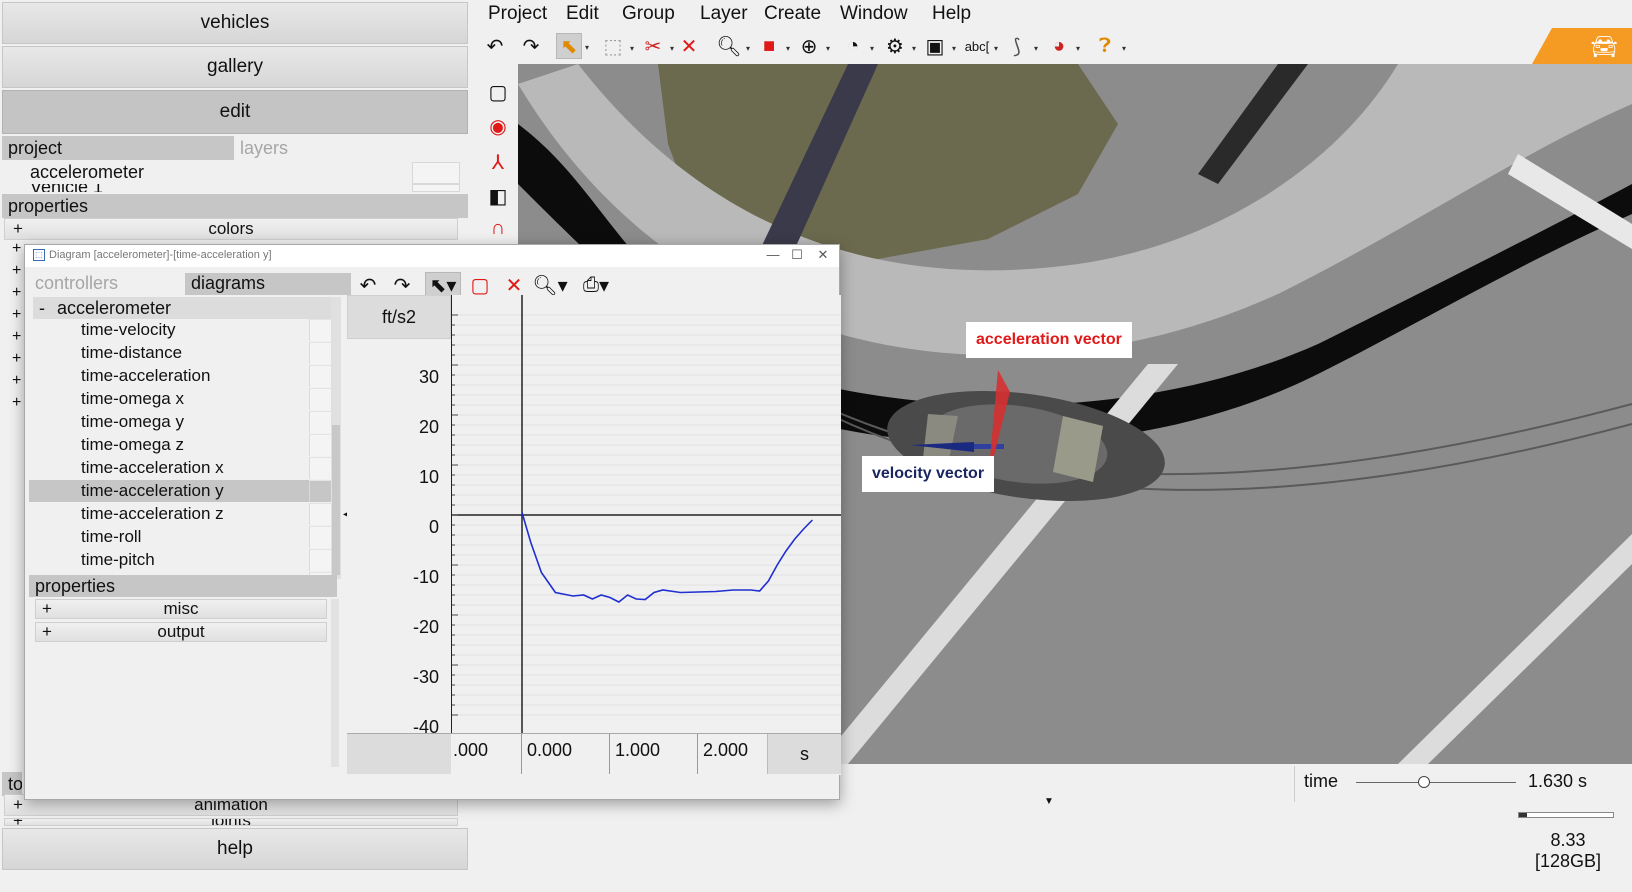  Describe the element at coordinates (498, 196) in the screenshot. I see `split-view-icon: ◧` at that location.